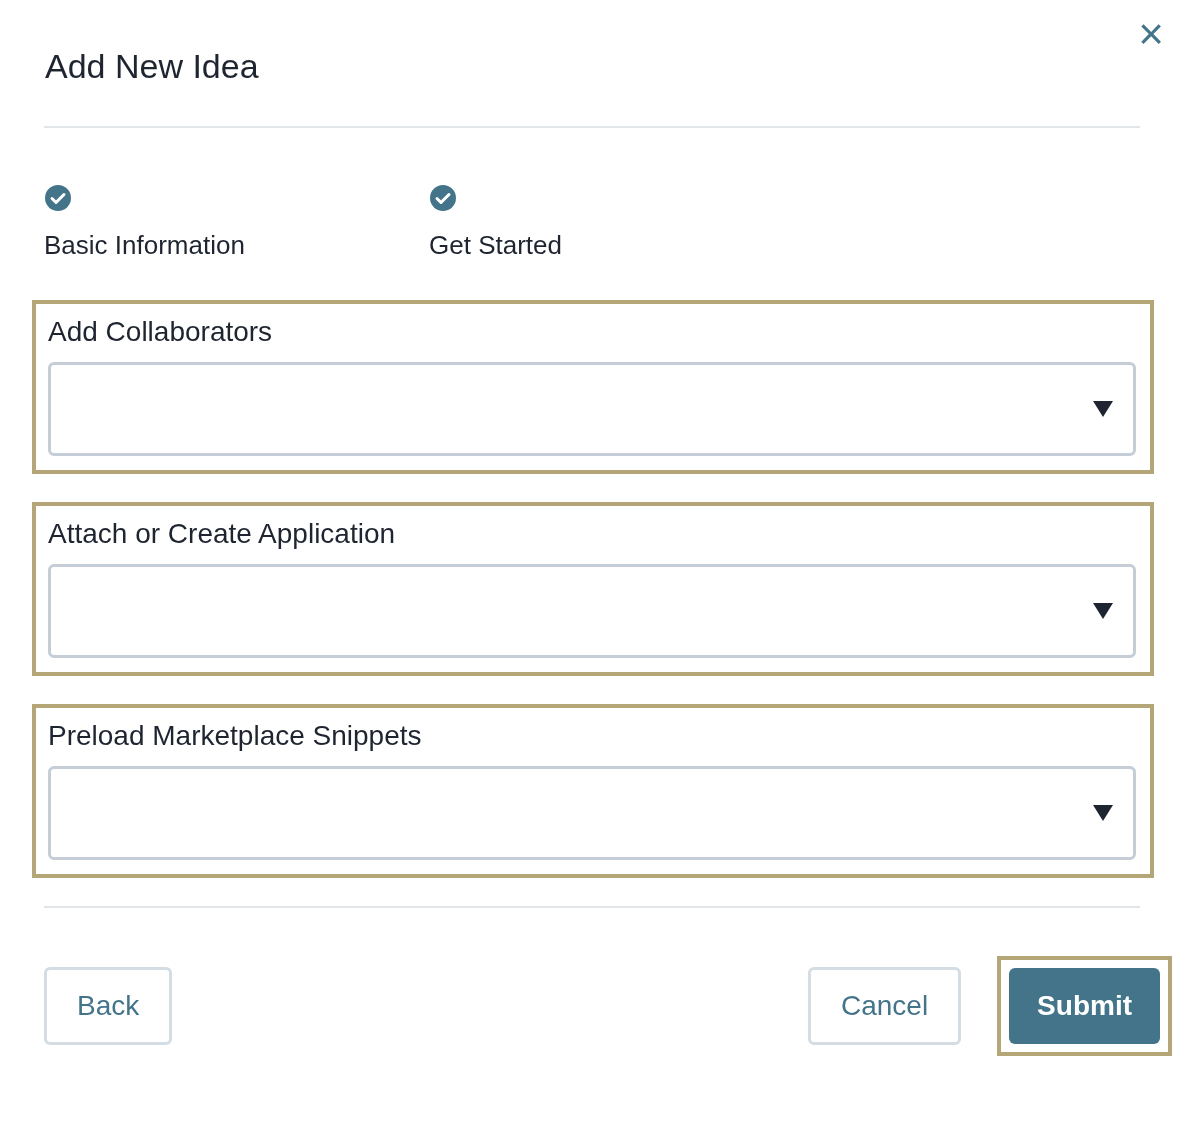 The width and height of the screenshot is (1186, 1122). Describe the element at coordinates (161, 332) in the screenshot. I see `field-label: Add Collaborators` at that location.